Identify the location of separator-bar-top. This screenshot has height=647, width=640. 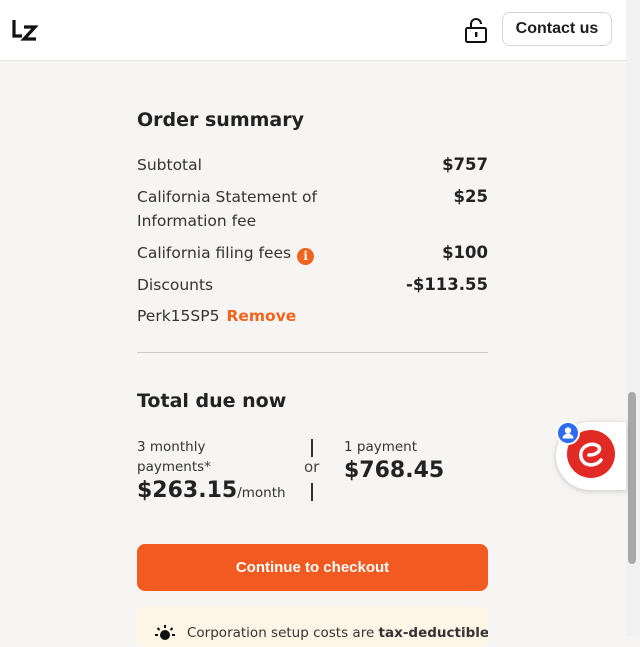
(312, 448).